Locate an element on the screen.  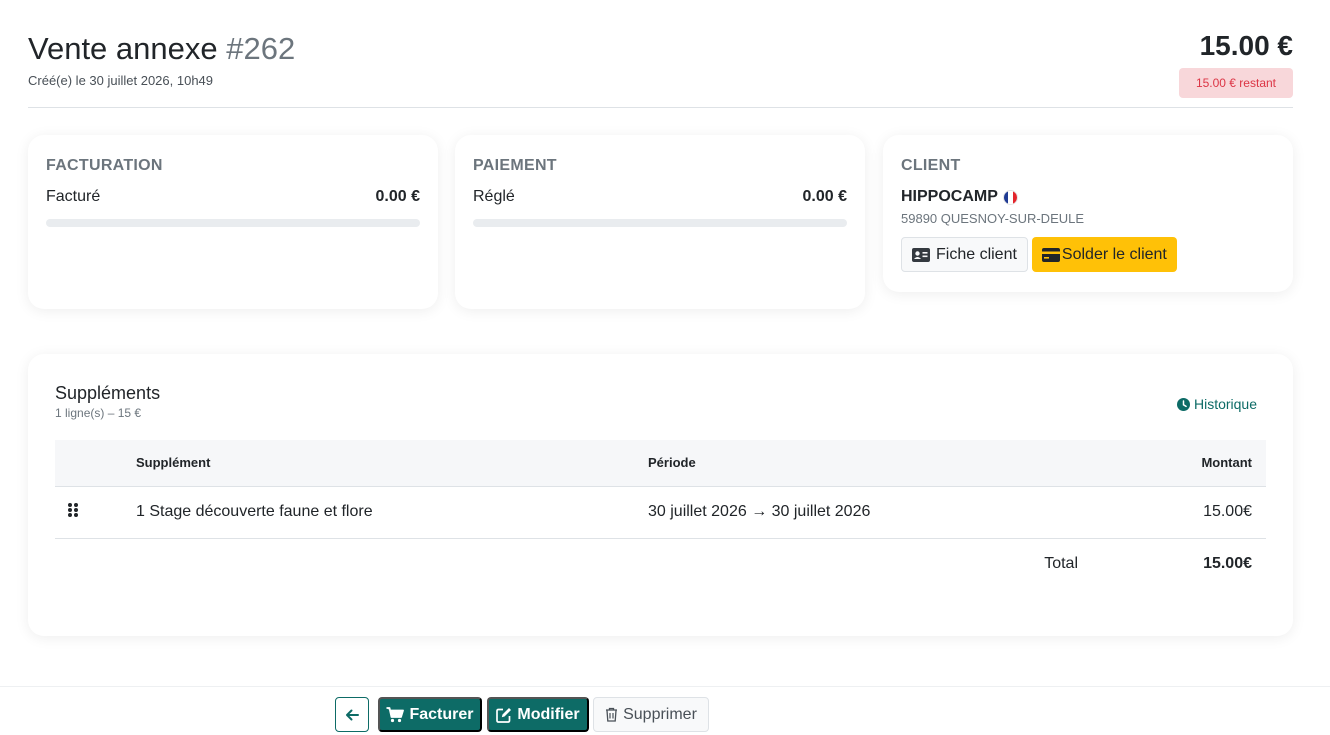
facturation-row: Facturé 0.00 € is located at coordinates (233, 197).